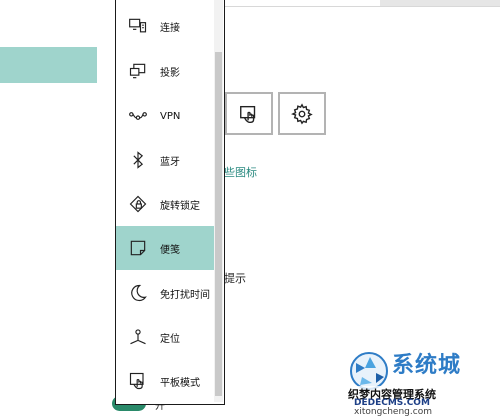 This screenshot has height=417, width=500. What do you see at coordinates (170, 73) in the screenshot?
I see `menu-item-label: 投影` at bounding box center [170, 73].